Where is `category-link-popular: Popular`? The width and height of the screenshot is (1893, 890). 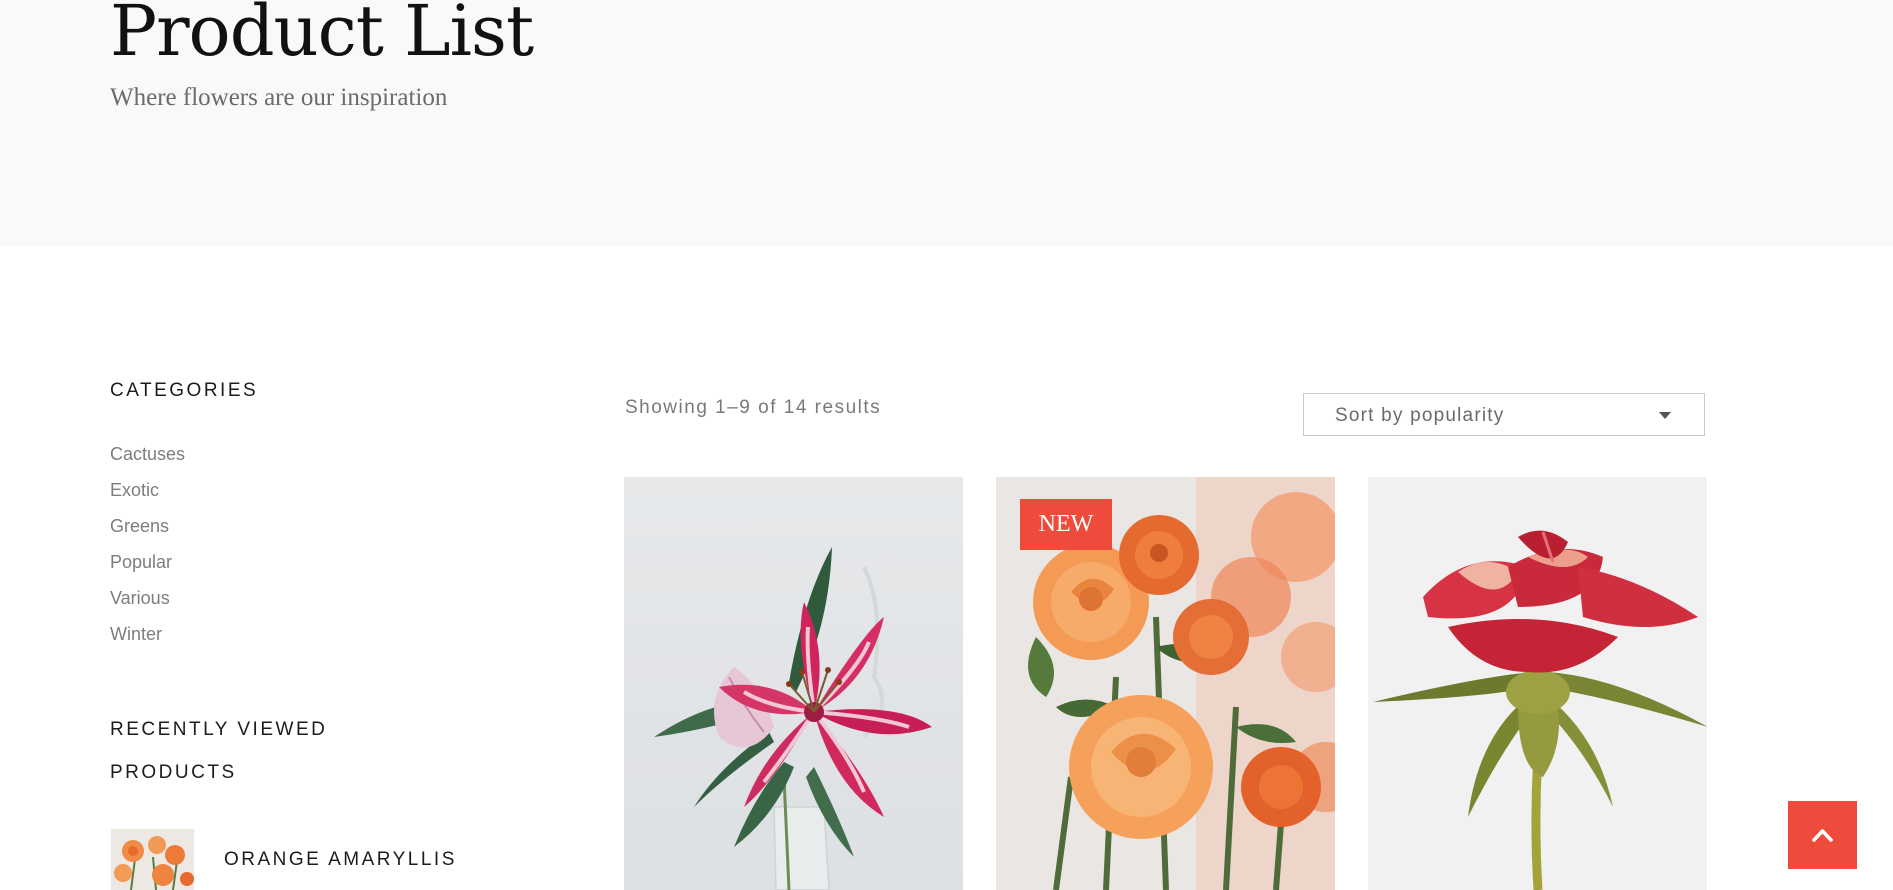 category-link-popular: Popular is located at coordinates (147, 567).